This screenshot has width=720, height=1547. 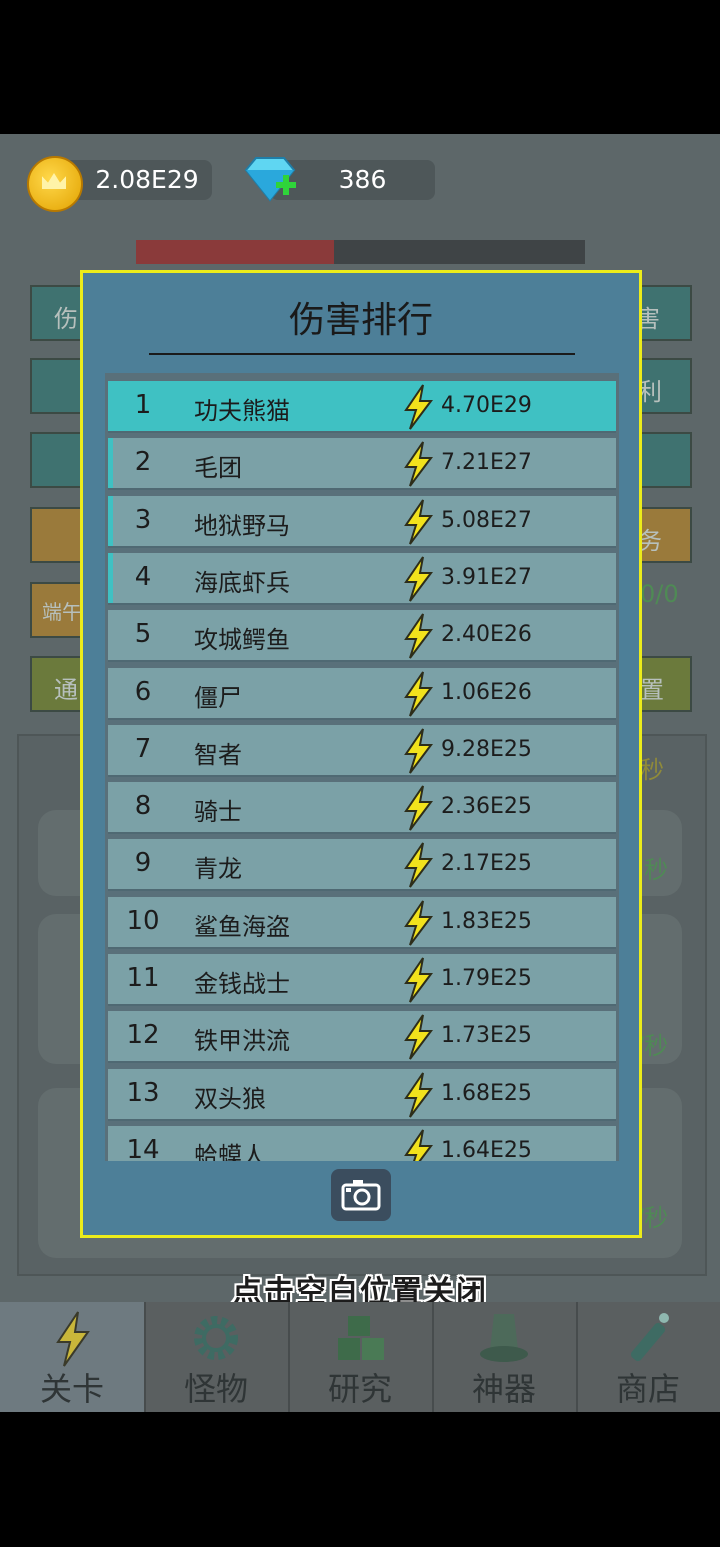 I want to click on damage-value: 2.36E25, so click(x=486, y=807).